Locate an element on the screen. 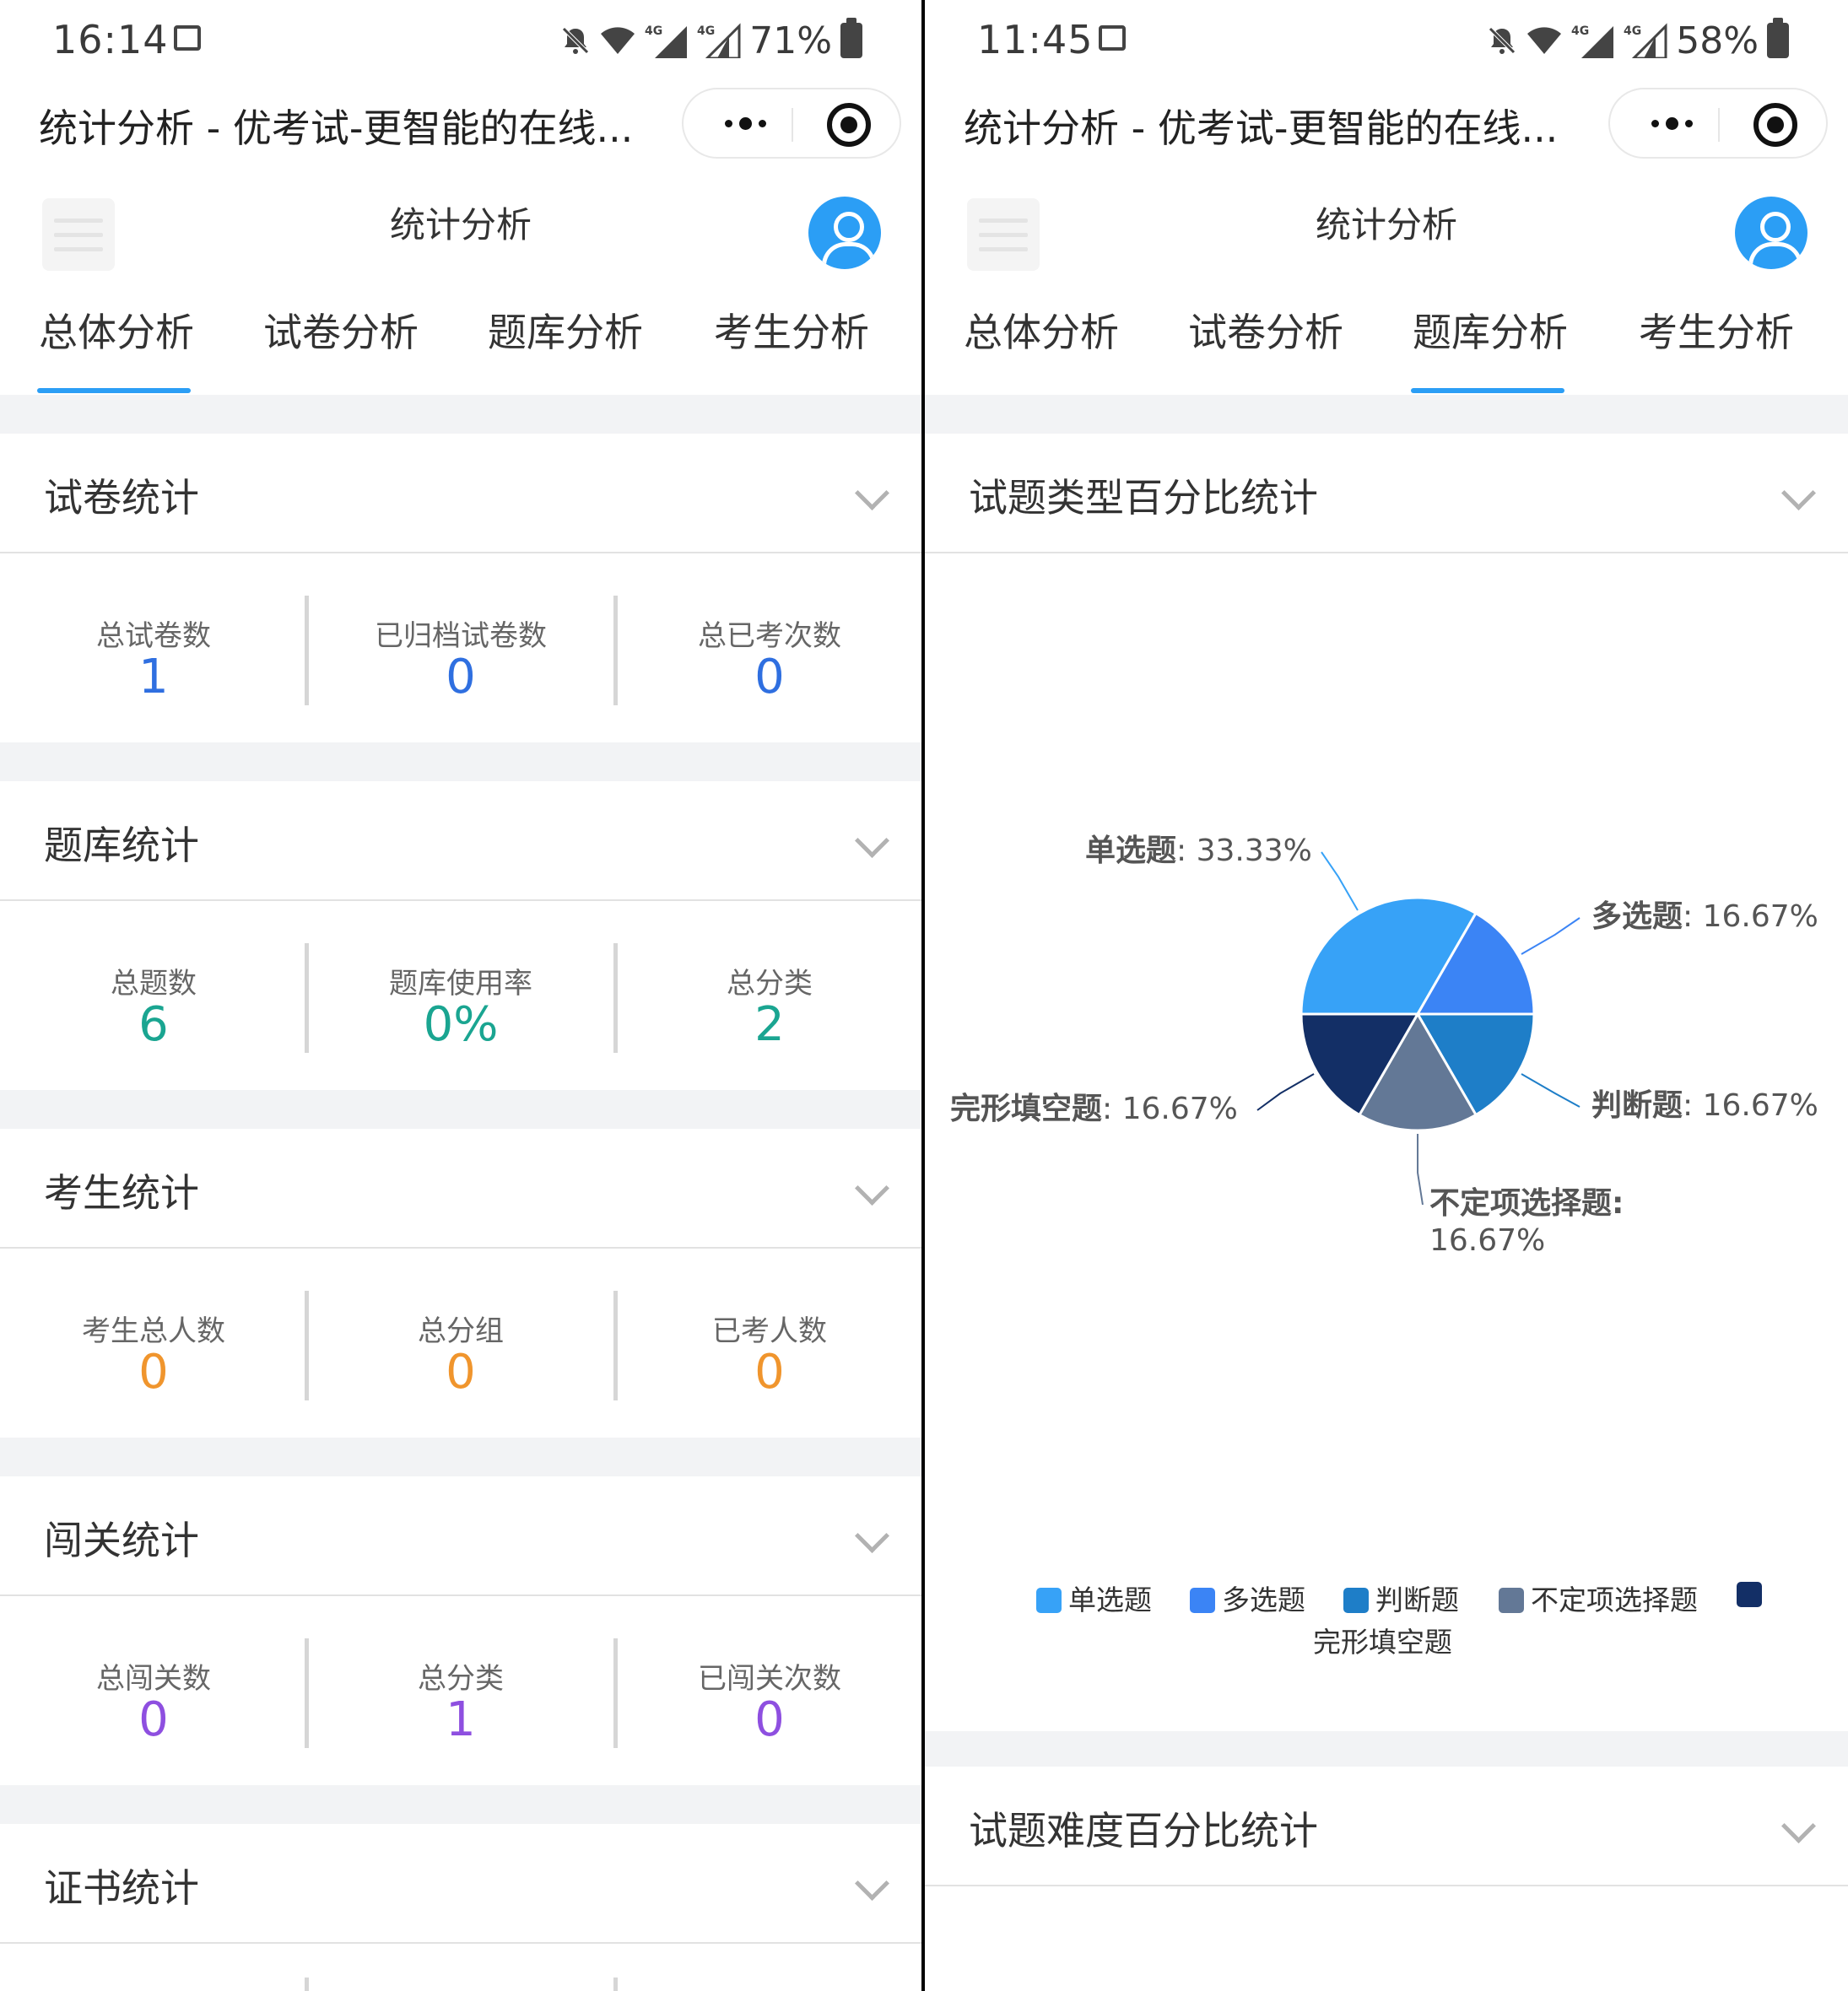 Image resolution: width=1848 pixels, height=1991 pixels. tab-paper: 试卷分析 is located at coordinates (341, 330).